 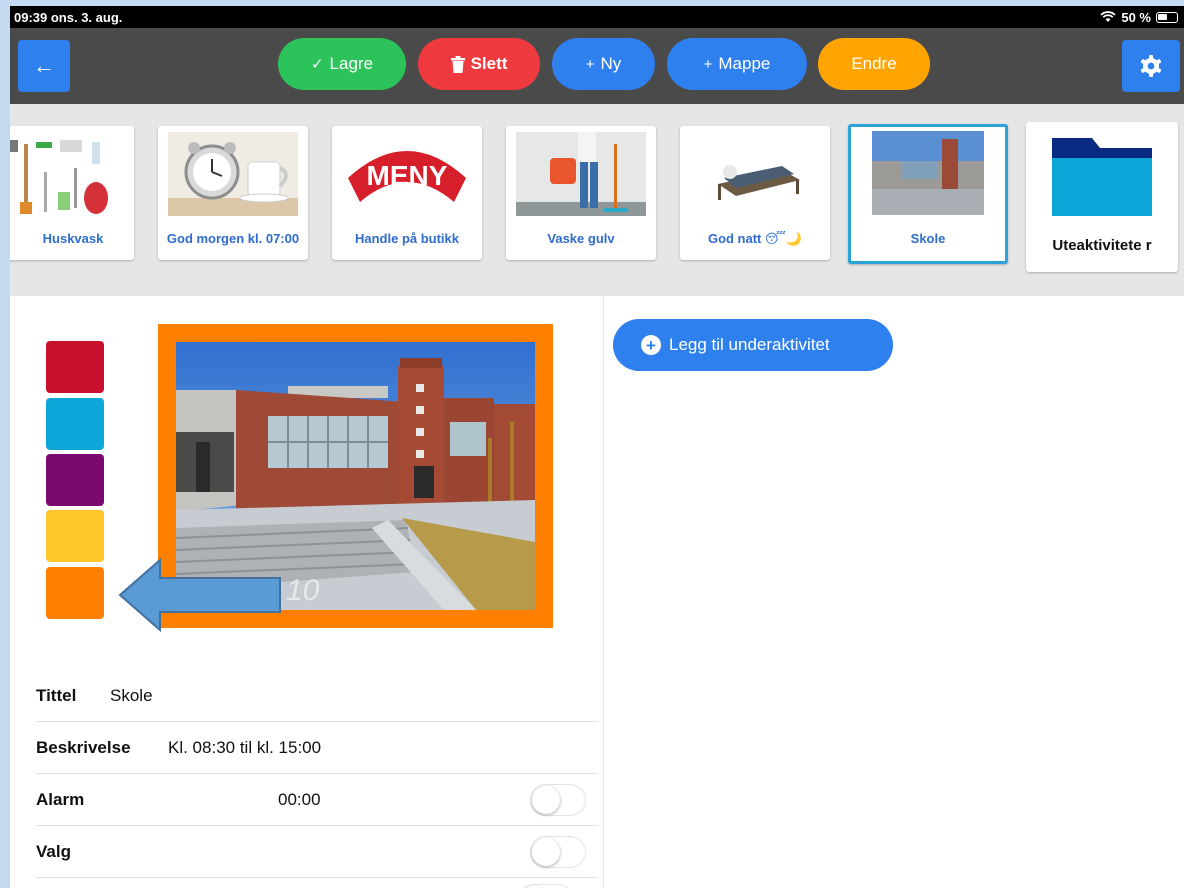 What do you see at coordinates (457, 64) in the screenshot?
I see `trash-icon` at bounding box center [457, 64].